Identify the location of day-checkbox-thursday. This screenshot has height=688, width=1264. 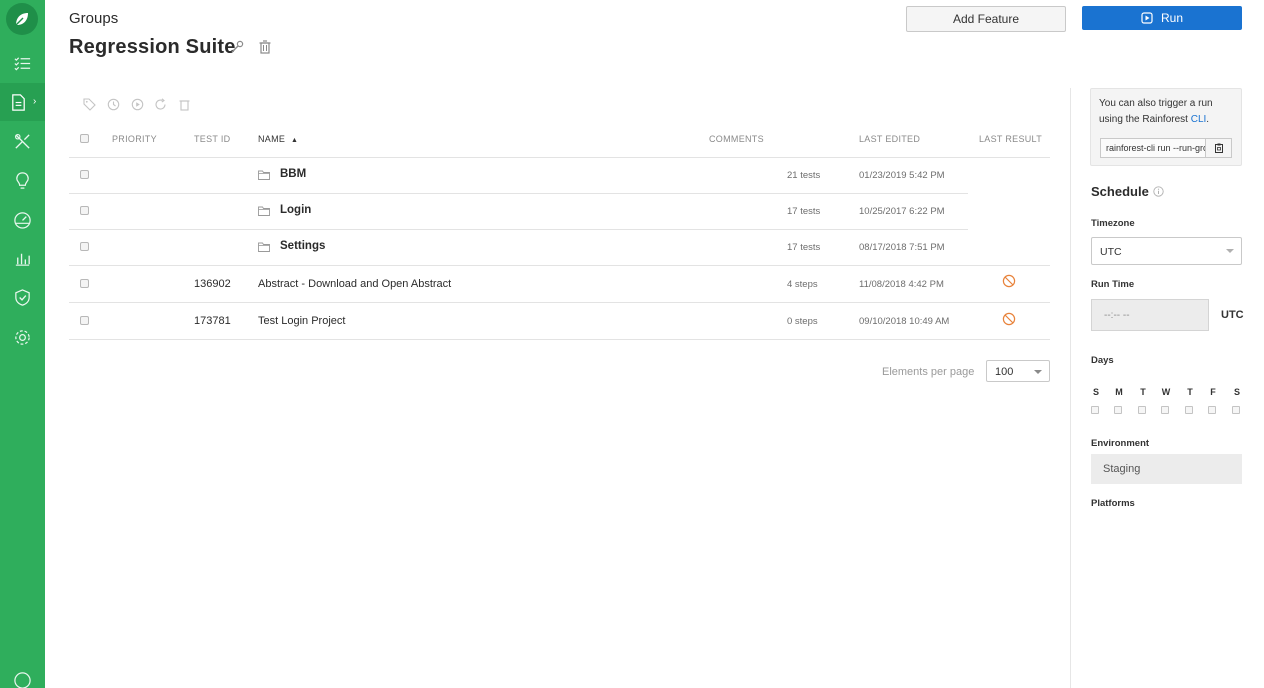
(1189, 410).